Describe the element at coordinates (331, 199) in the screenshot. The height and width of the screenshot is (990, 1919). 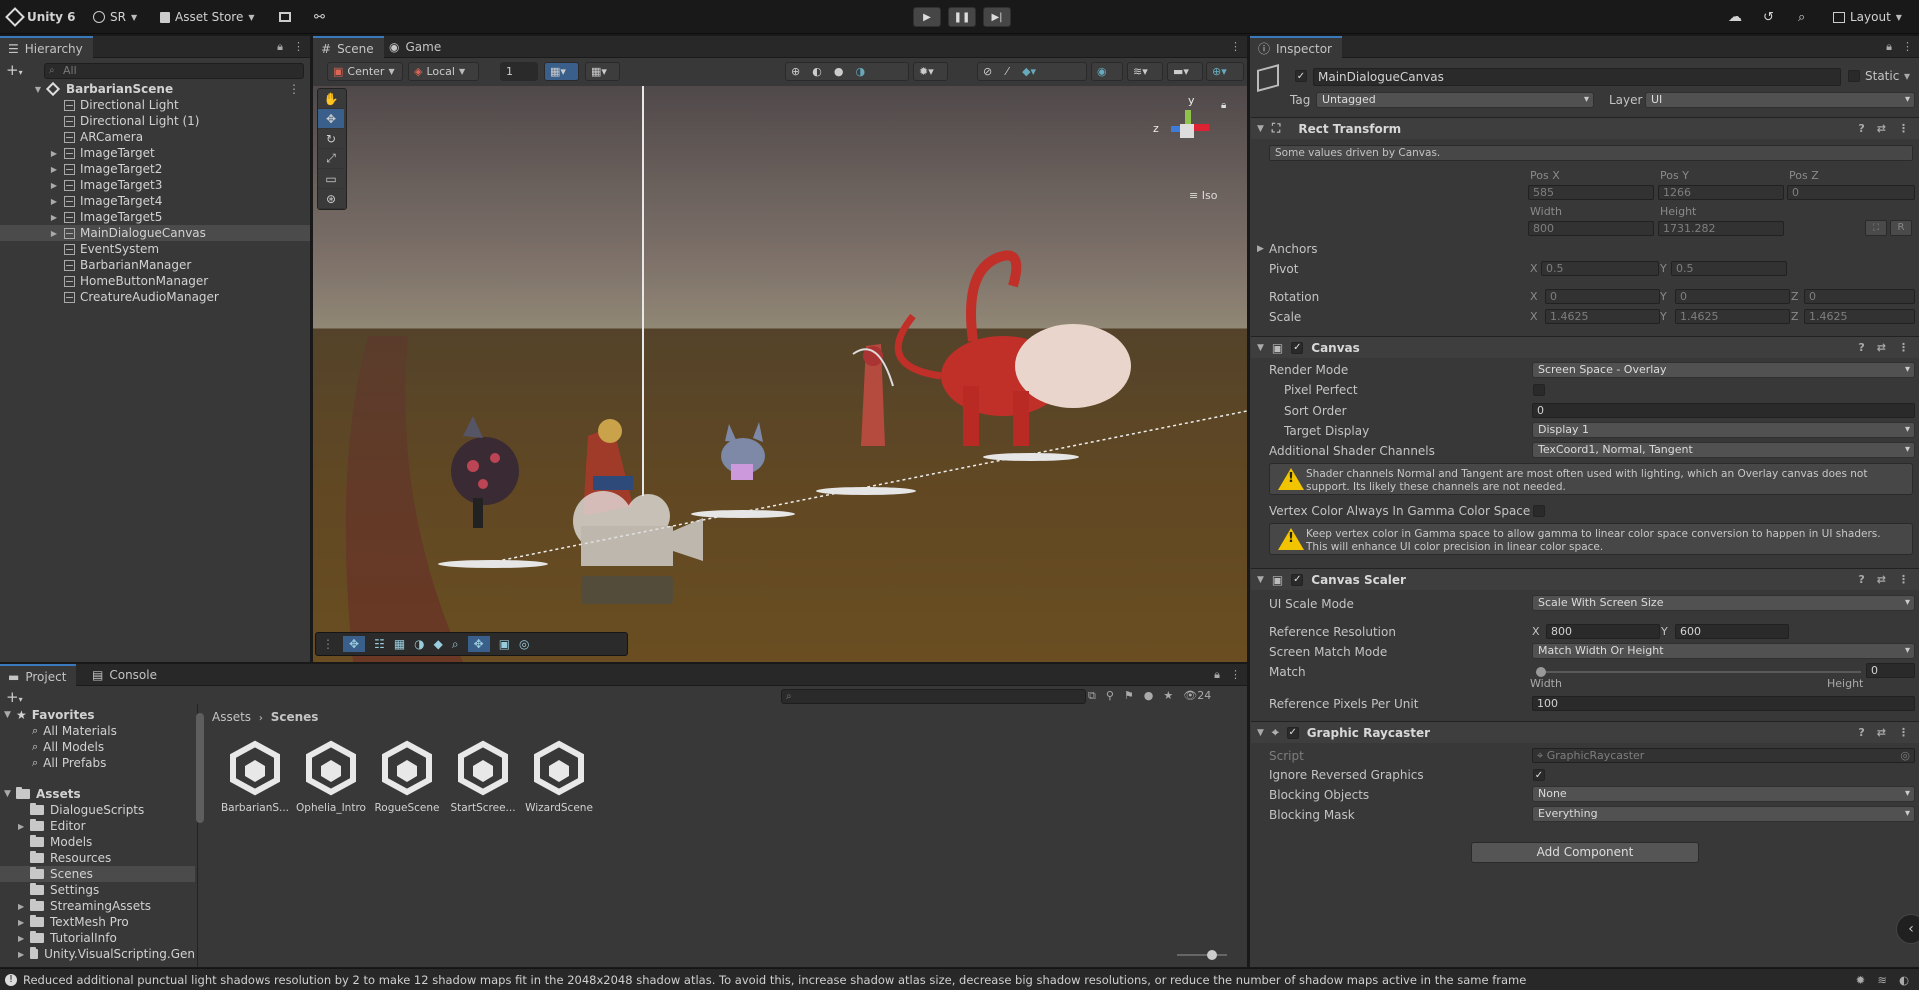
I see `transform-tool-icon: ⊛` at that location.